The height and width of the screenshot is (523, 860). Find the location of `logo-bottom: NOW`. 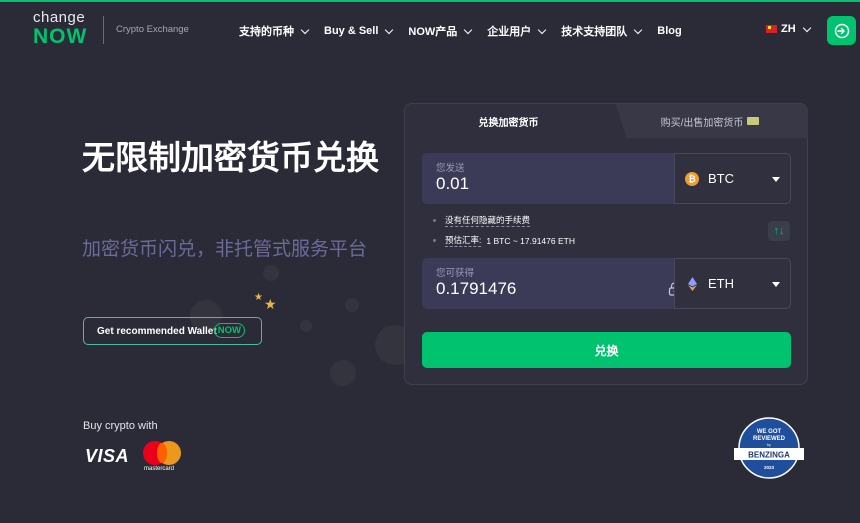

logo-bottom: NOW is located at coordinates (60, 36).